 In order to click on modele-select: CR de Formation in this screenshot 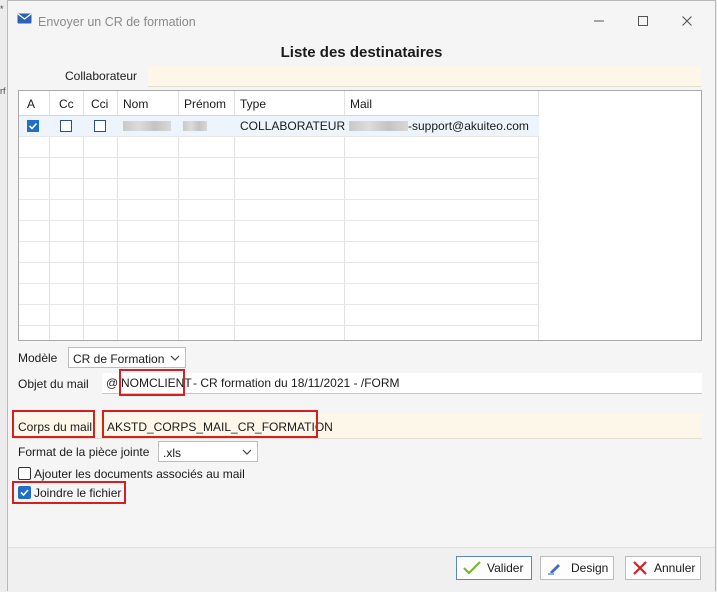, I will do `click(127, 357)`.